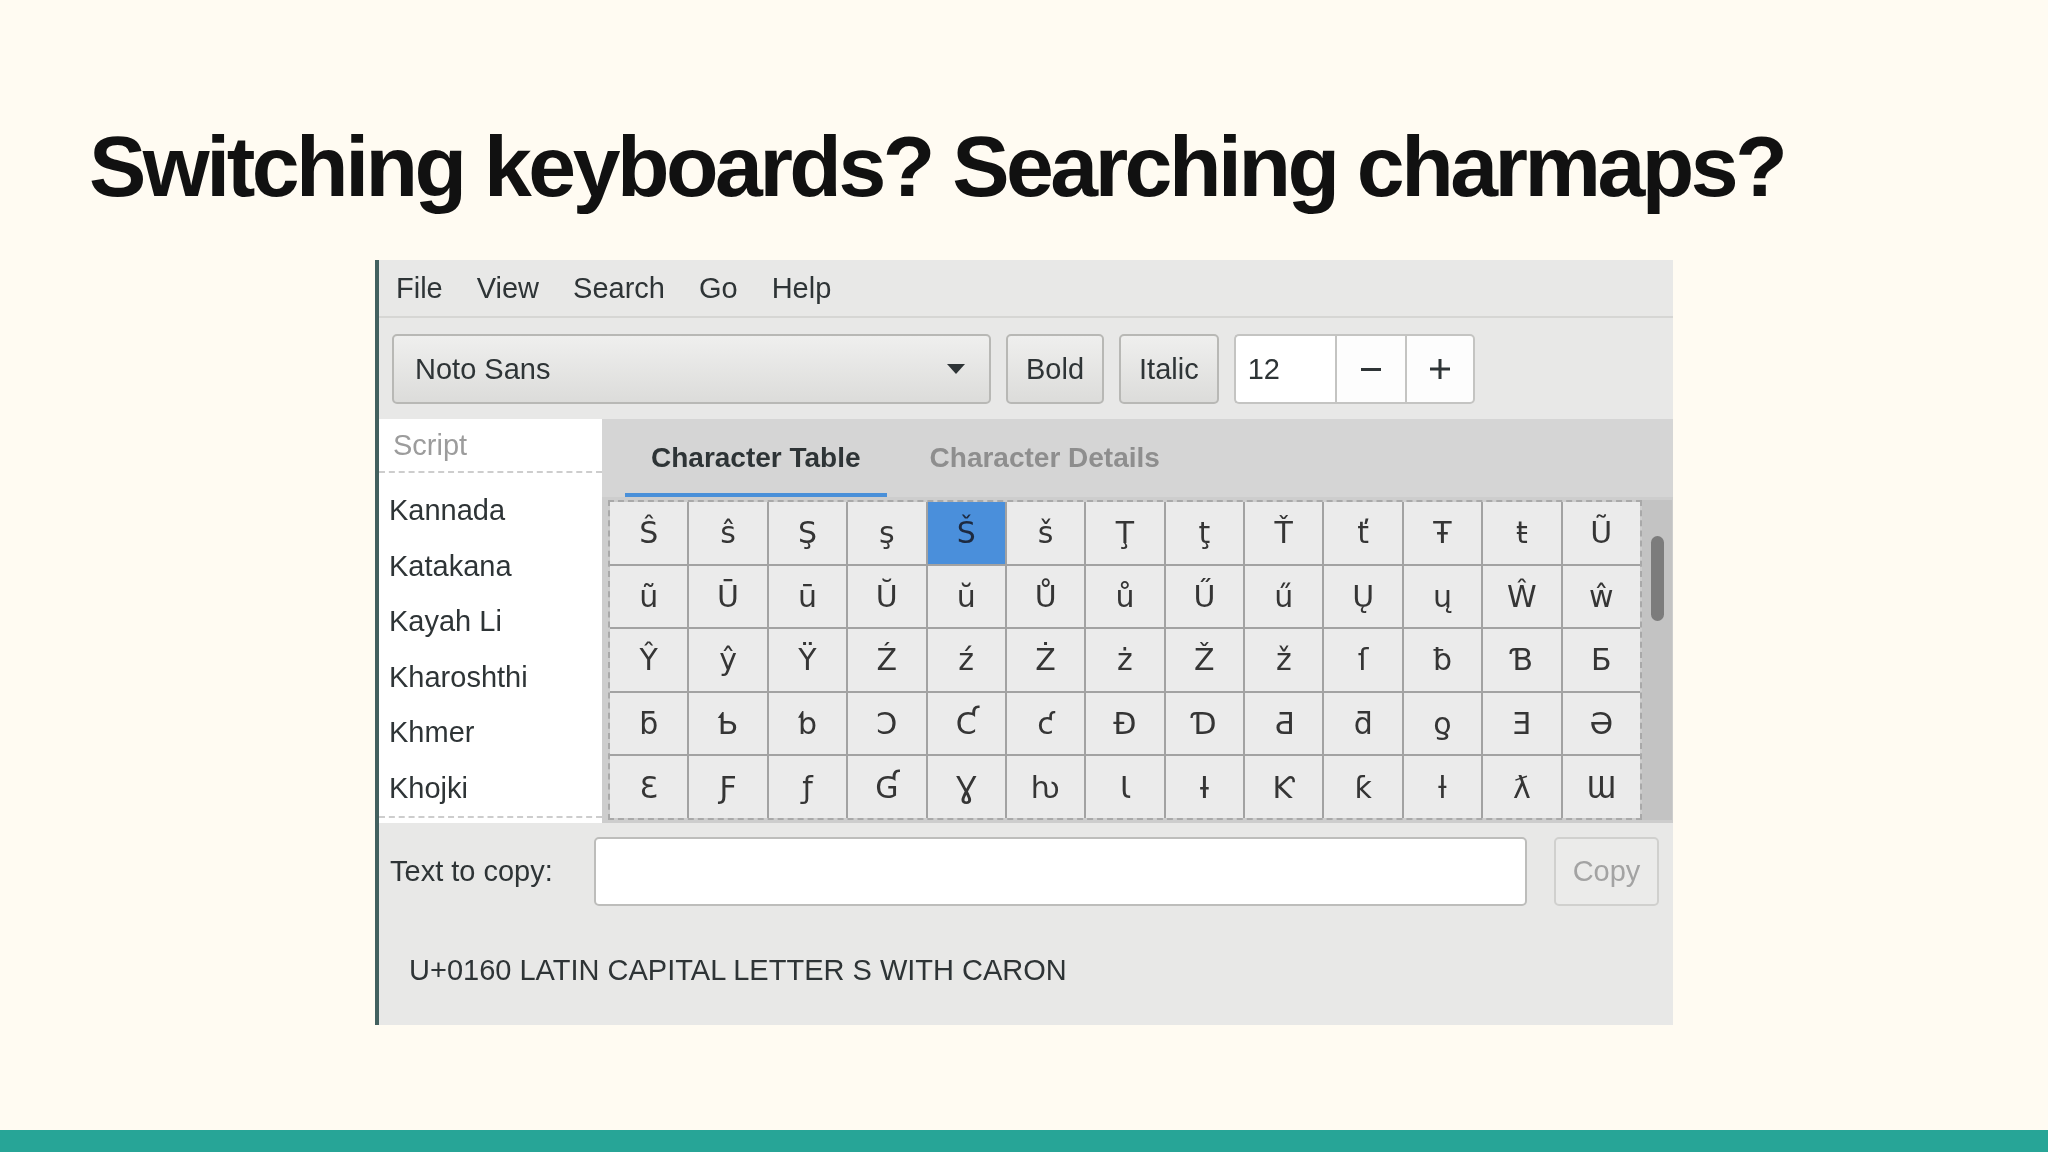 The height and width of the screenshot is (1152, 2048). What do you see at coordinates (649, 533) in the screenshot?
I see `character-cell: Ŝ` at bounding box center [649, 533].